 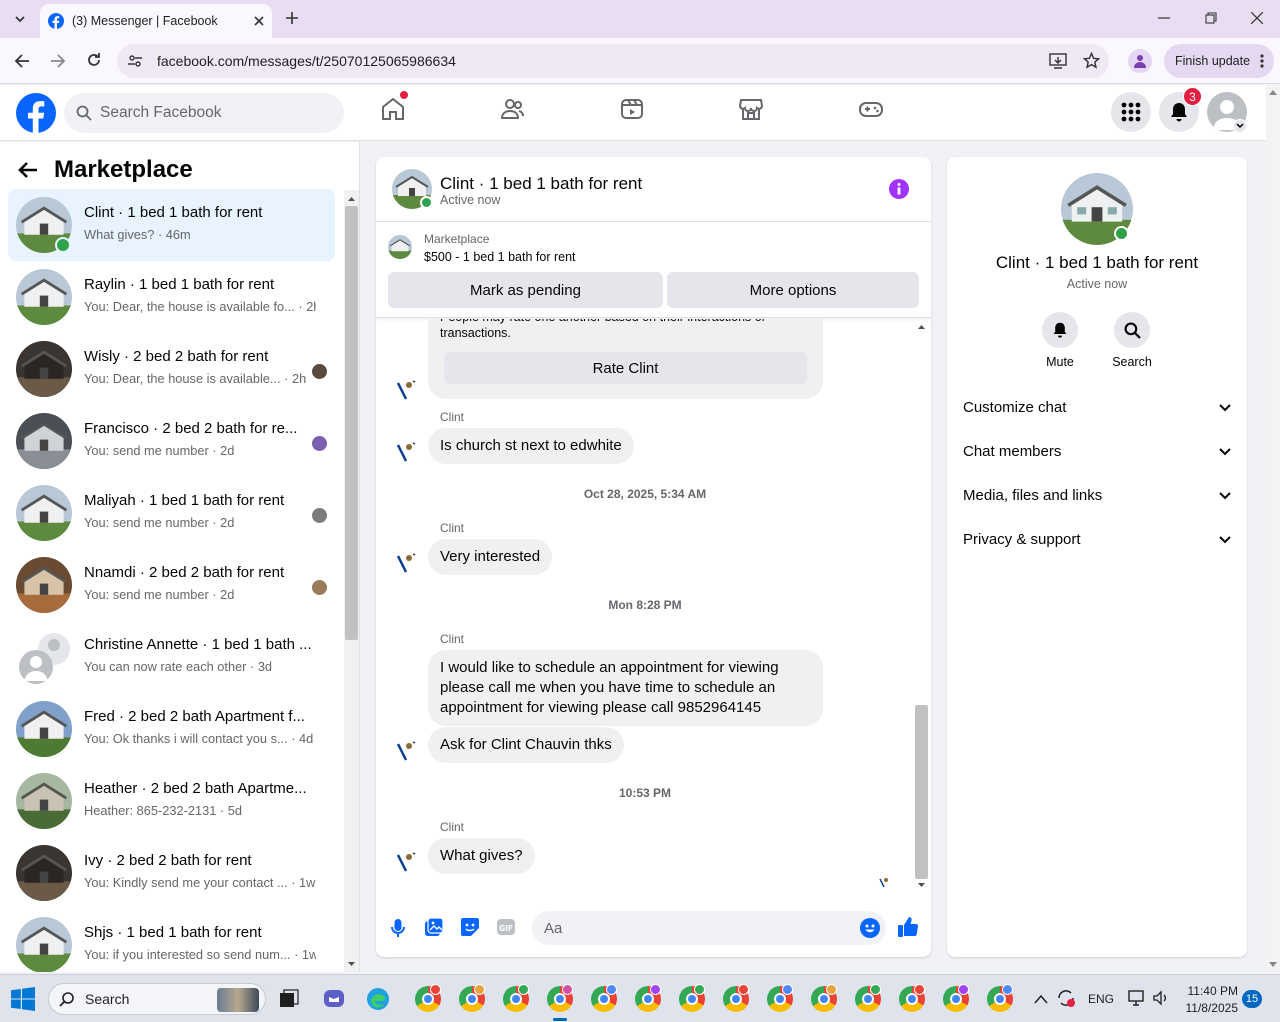 What do you see at coordinates (400, 247) in the screenshot?
I see `listing-thumbnail` at bounding box center [400, 247].